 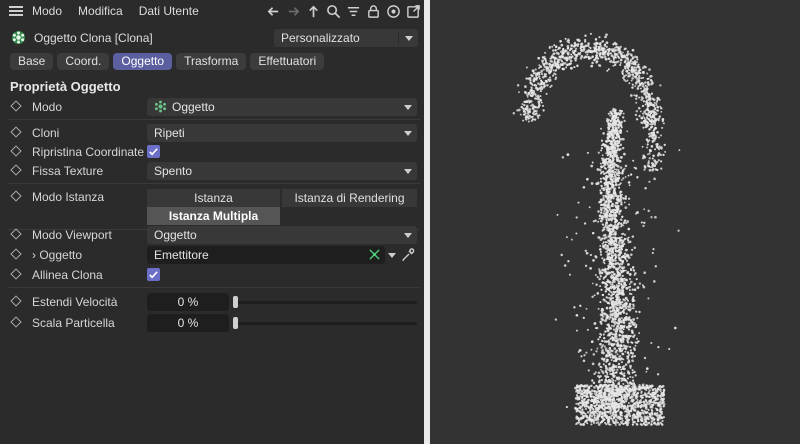 What do you see at coordinates (326, 302) in the screenshot?
I see `estendi-velocita-slider-track` at bounding box center [326, 302].